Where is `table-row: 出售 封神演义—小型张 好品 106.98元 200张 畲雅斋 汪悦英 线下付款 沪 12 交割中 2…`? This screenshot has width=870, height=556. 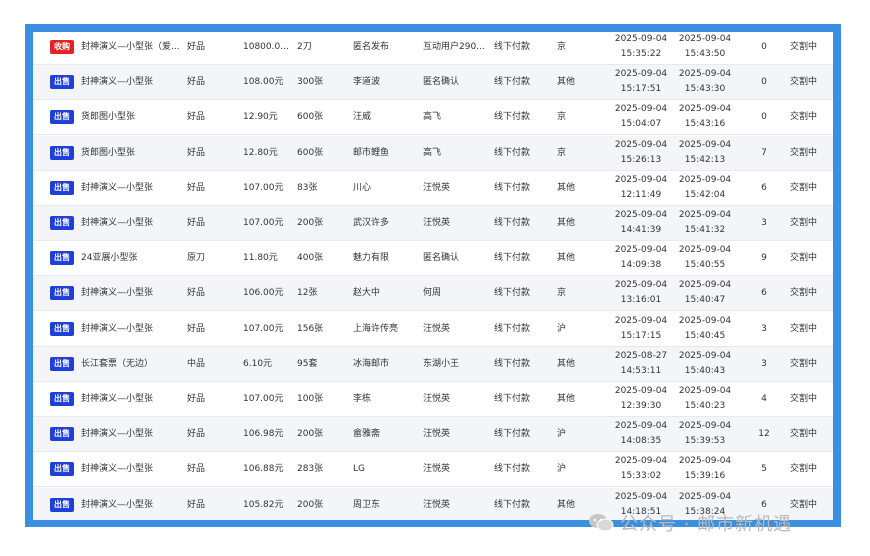
table-row: 出售 封神演义—小型张 好品 106.98元 200张 畲雅斋 汪悦英 线下付款 沪 12 交割中 2… is located at coordinates (433, 435).